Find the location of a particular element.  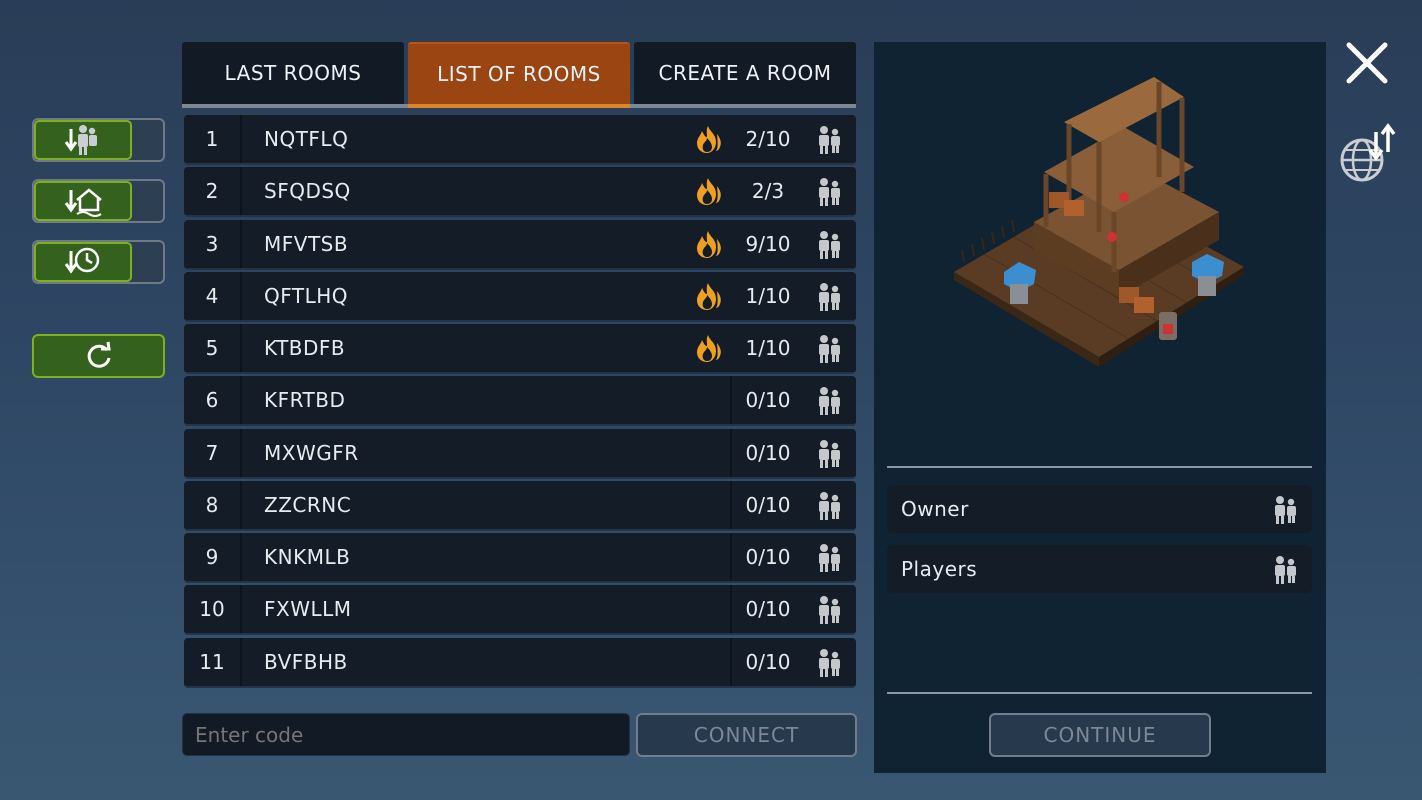

room-row: 7 MXWGFR 0/10 is located at coordinates (520, 453).